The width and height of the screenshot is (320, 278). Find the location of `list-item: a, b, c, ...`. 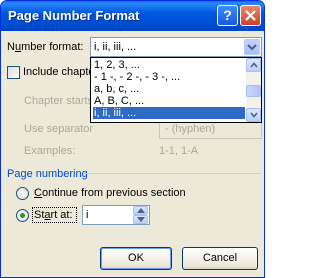

list-item: a, b, c, ... is located at coordinates (169, 89).